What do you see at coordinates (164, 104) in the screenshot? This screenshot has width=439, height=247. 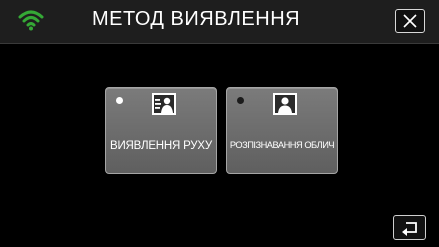 I see `motion-detection-icon` at bounding box center [164, 104].